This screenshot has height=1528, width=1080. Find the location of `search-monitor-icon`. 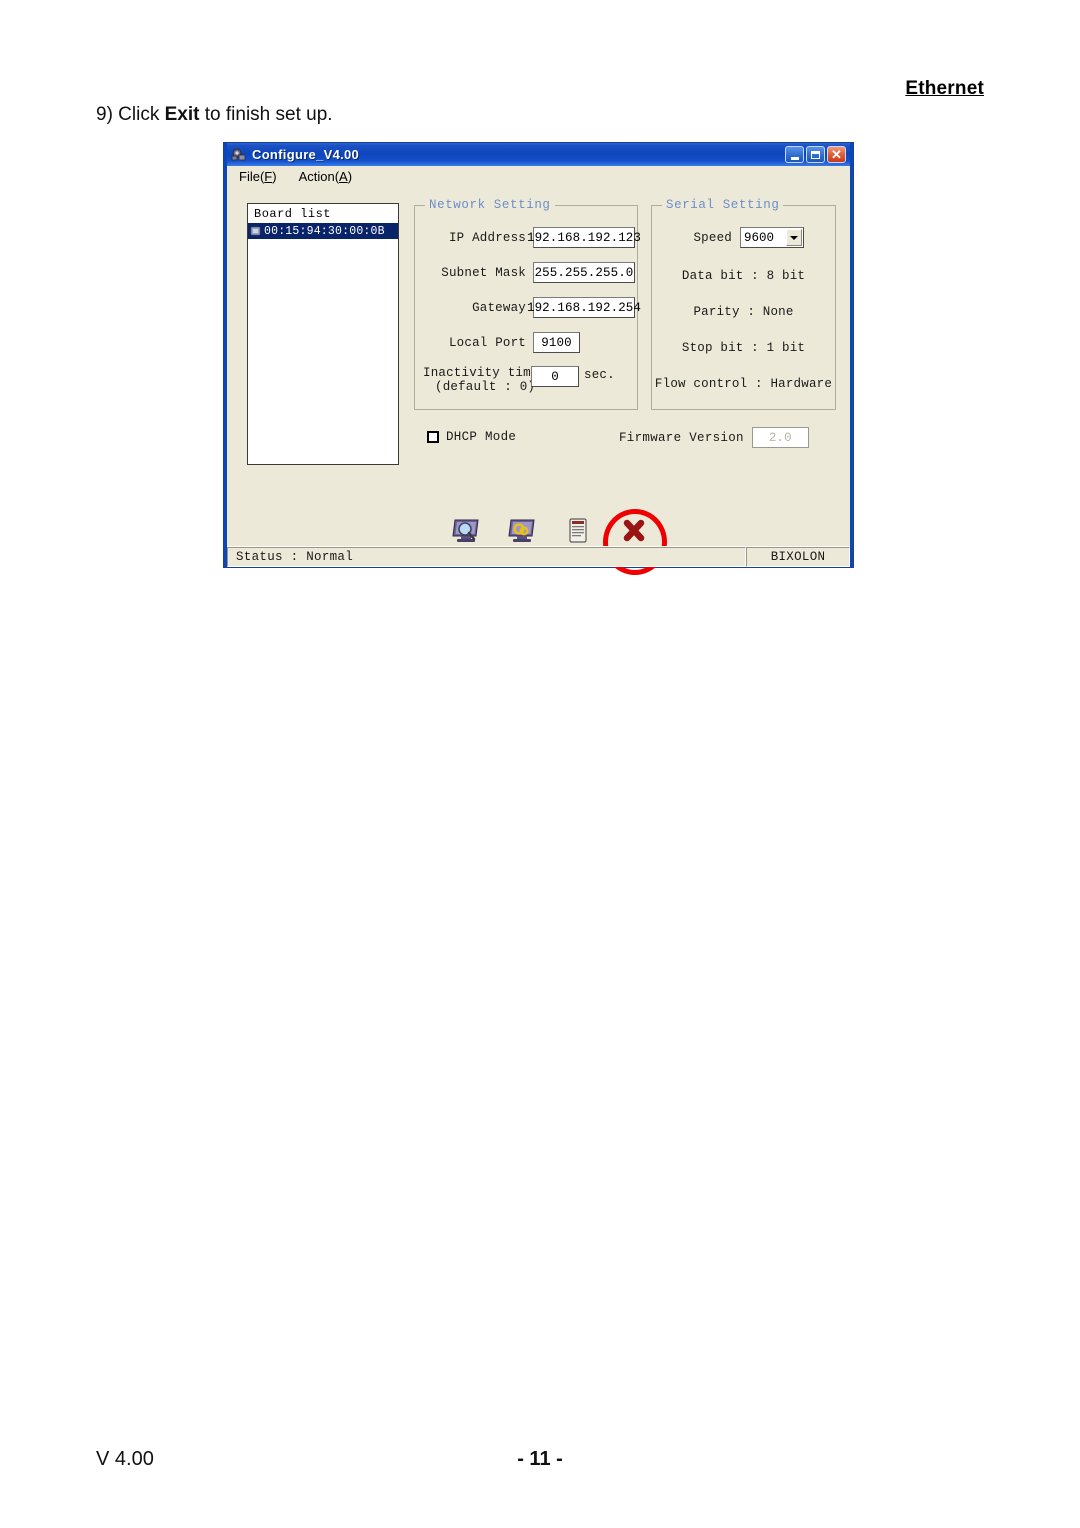

search-monitor-icon is located at coordinates (466, 531).